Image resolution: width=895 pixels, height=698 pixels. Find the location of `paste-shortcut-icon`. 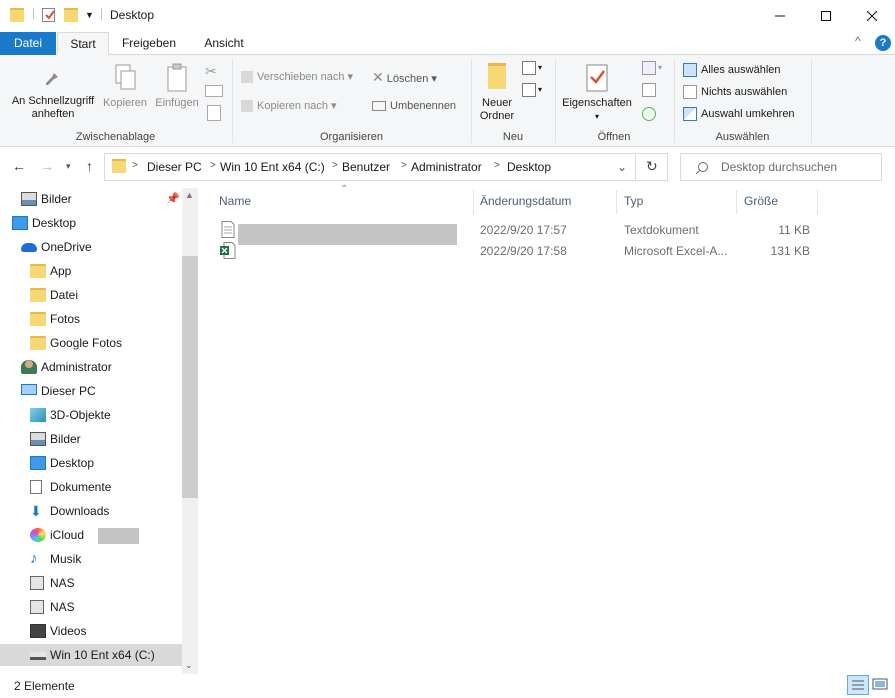

paste-shortcut-icon is located at coordinates (214, 113).